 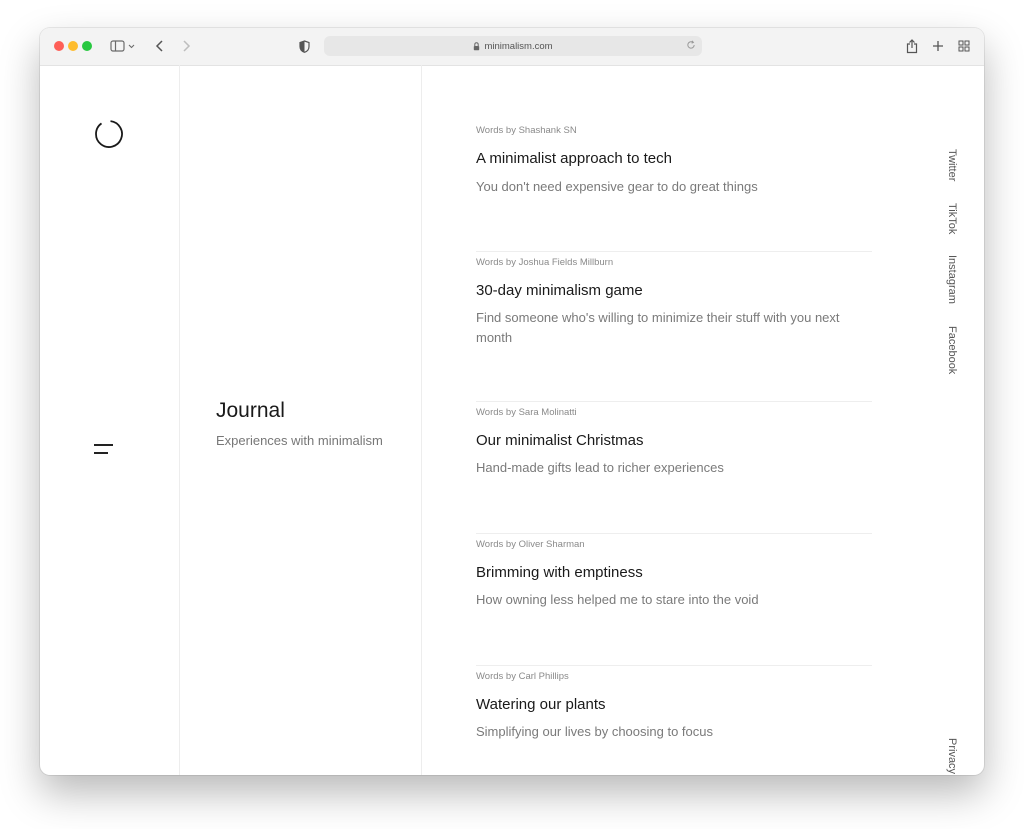 I want to click on new-tab-button, so click(x=938, y=46).